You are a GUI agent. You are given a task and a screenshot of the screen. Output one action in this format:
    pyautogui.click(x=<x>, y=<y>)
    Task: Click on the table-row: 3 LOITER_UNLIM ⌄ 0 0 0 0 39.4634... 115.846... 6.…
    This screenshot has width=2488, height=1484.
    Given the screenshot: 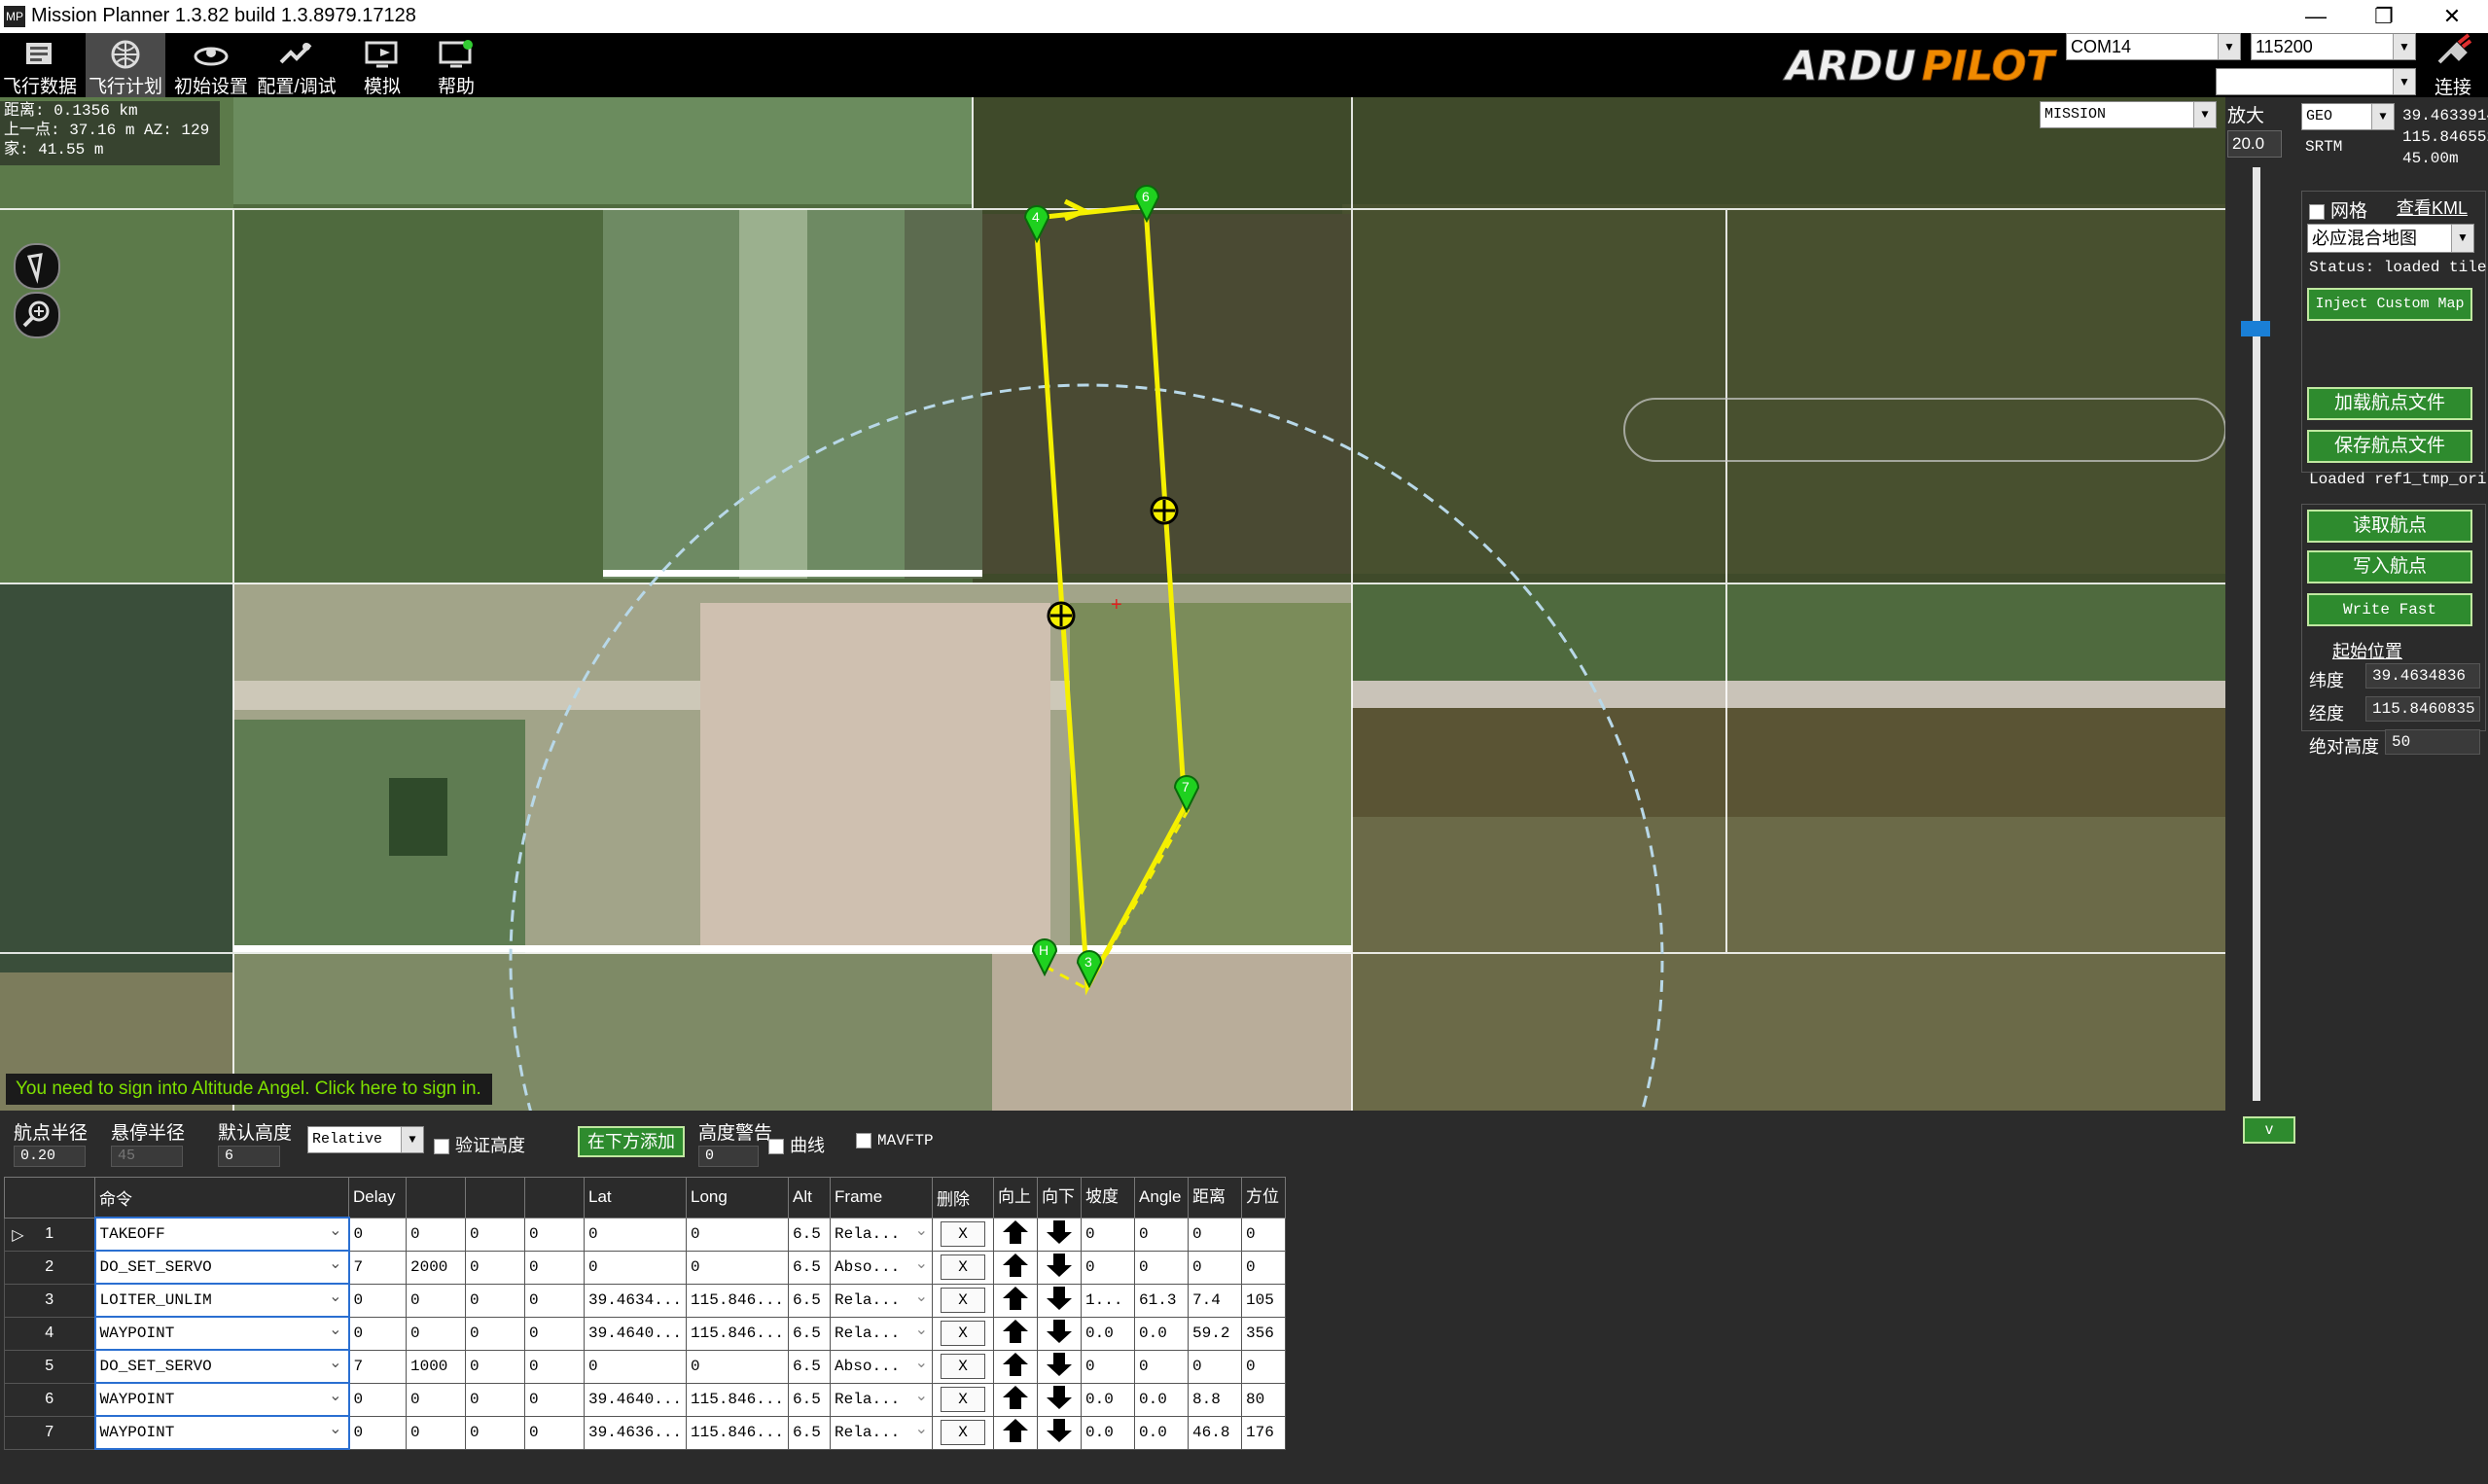 What is the action you would take?
    pyautogui.click(x=645, y=1301)
    